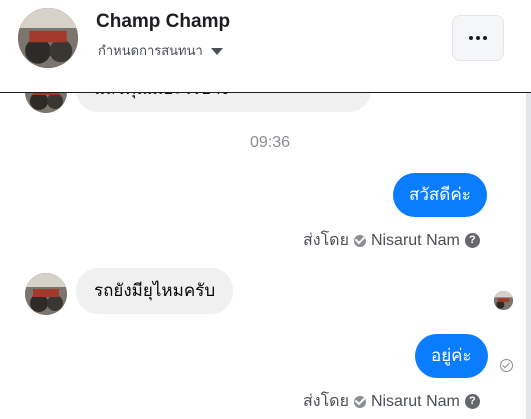 The width and height of the screenshot is (531, 419). I want to click on message-timestamp: 09:36, so click(270, 142).